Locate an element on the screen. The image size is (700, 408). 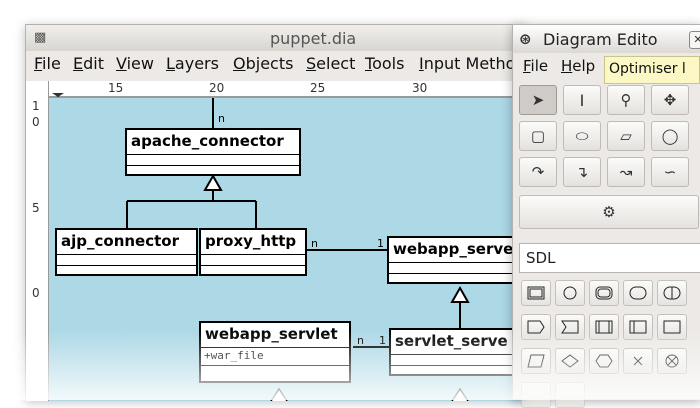
close-icon: ✕ is located at coordinates (694, 40).